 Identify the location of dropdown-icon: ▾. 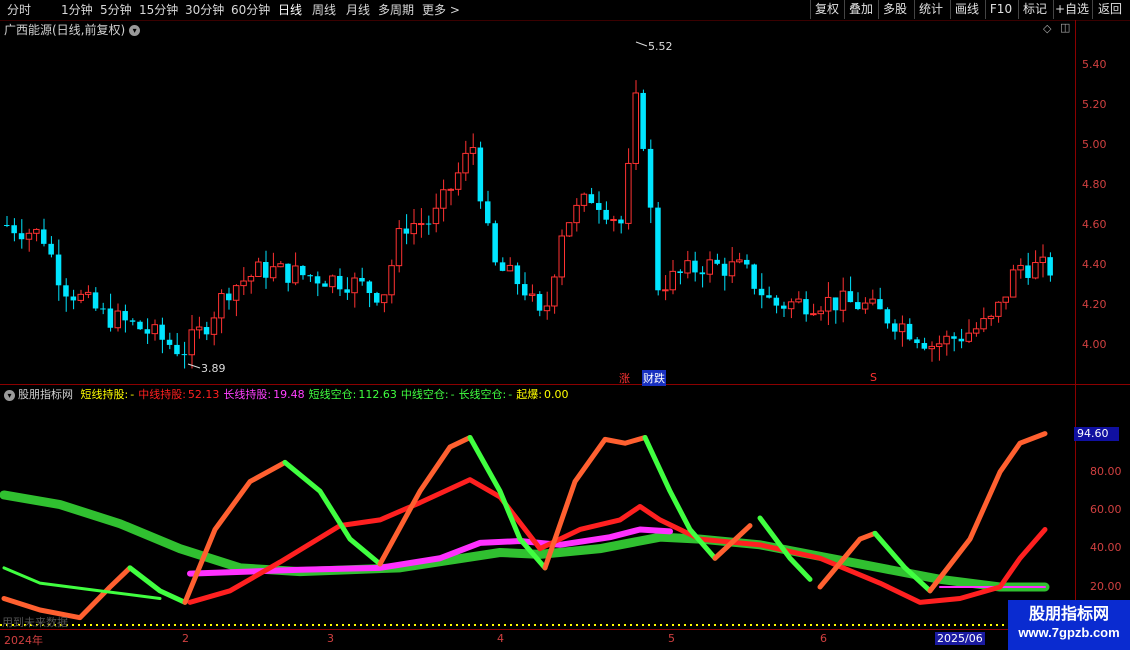
(135, 30).